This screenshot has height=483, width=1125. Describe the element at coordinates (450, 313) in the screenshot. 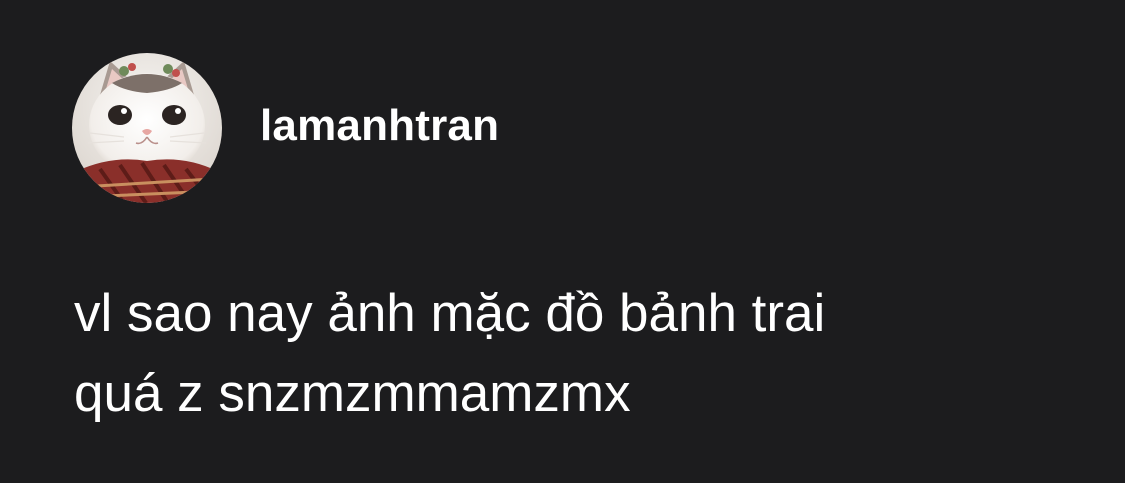

I see `comment-line-1: vl sao nay ảnh mặc đồ bảnh trai` at that location.